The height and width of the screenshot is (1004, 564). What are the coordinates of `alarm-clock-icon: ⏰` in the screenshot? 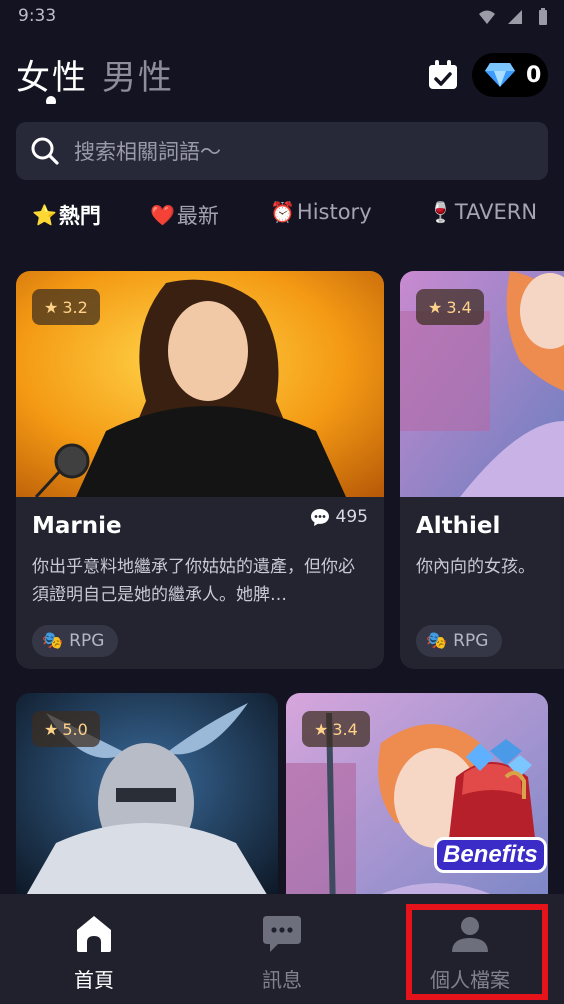 It's located at (282, 212).